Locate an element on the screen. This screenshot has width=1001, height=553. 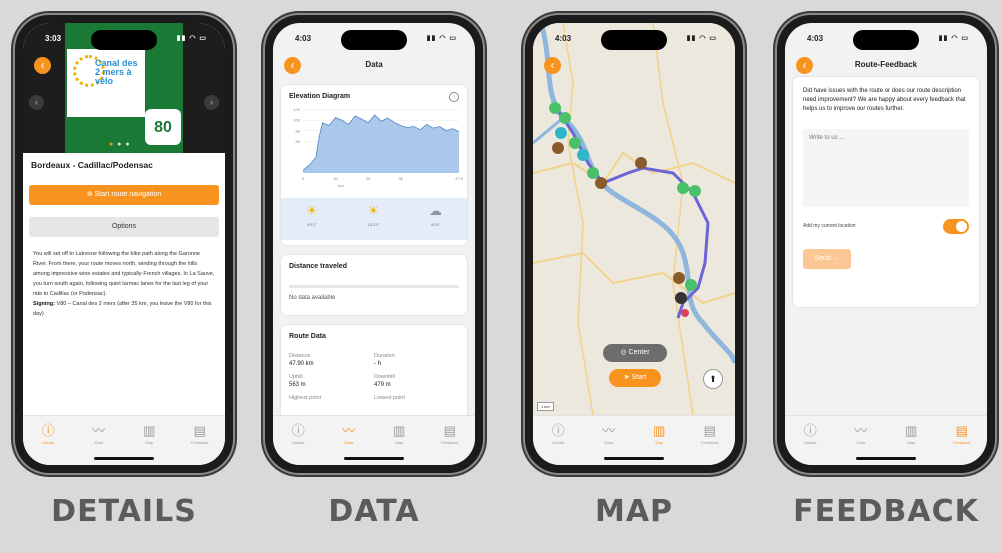
stat-duration: Duration - h is located at coordinates (384, 360).